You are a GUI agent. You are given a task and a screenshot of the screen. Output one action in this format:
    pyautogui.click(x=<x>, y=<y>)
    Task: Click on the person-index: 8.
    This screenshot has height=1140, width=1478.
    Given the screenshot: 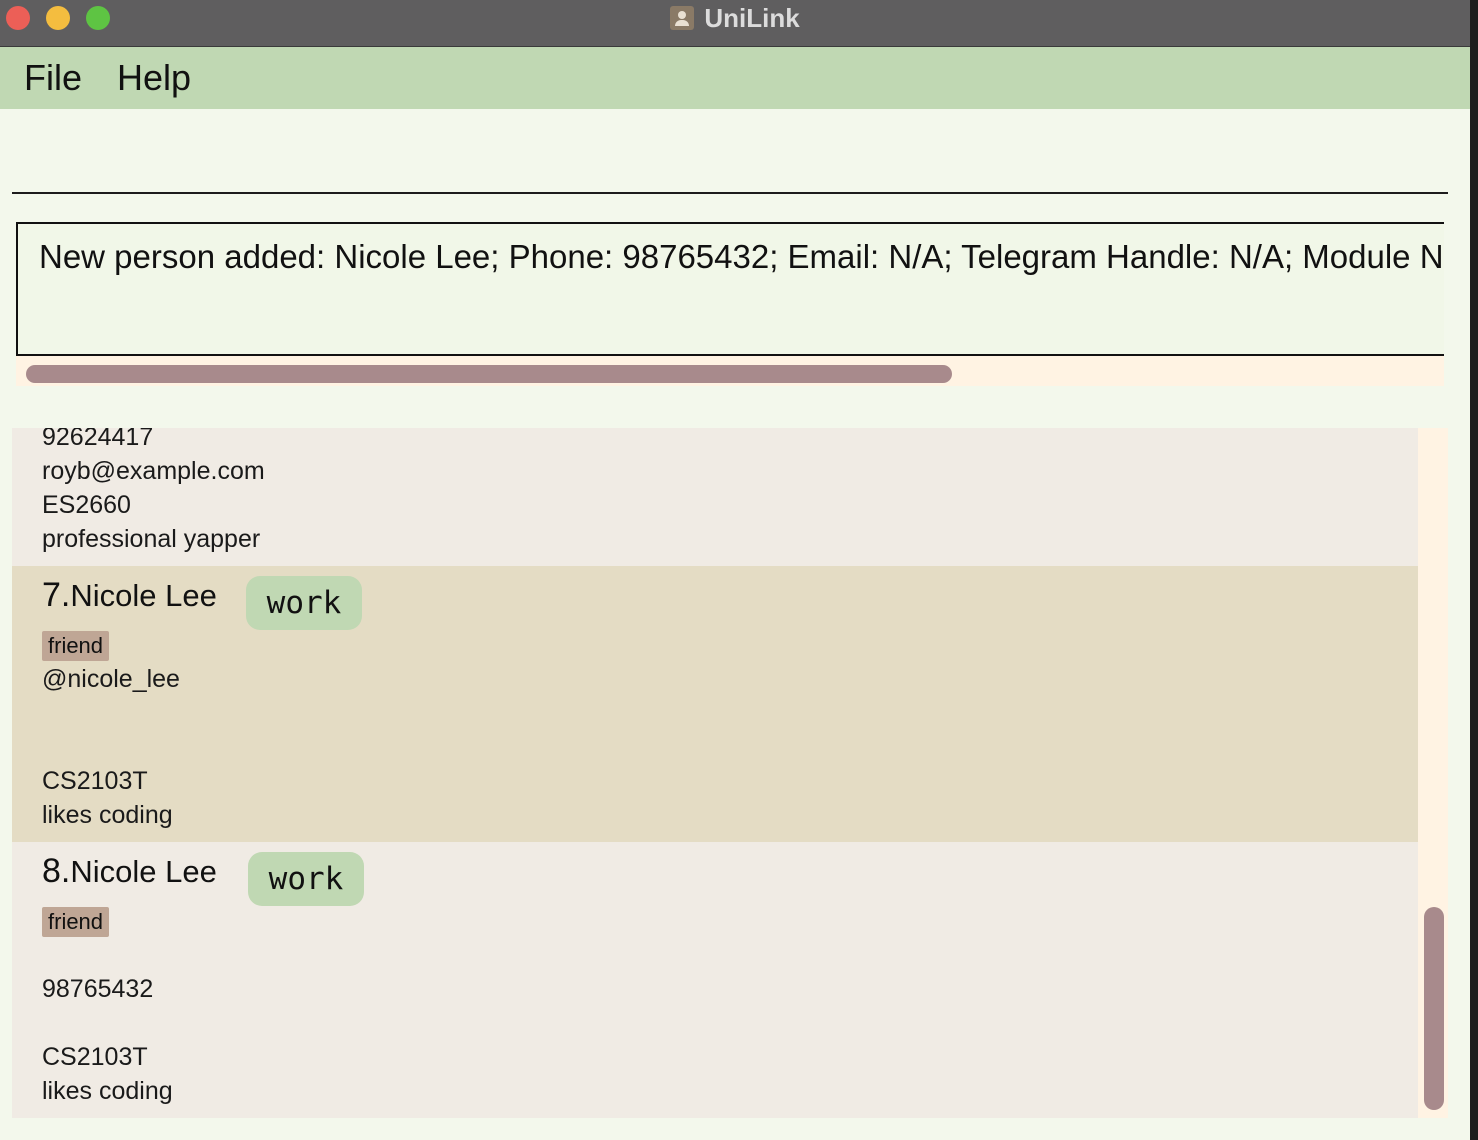 What is the action you would take?
    pyautogui.click(x=56, y=871)
    